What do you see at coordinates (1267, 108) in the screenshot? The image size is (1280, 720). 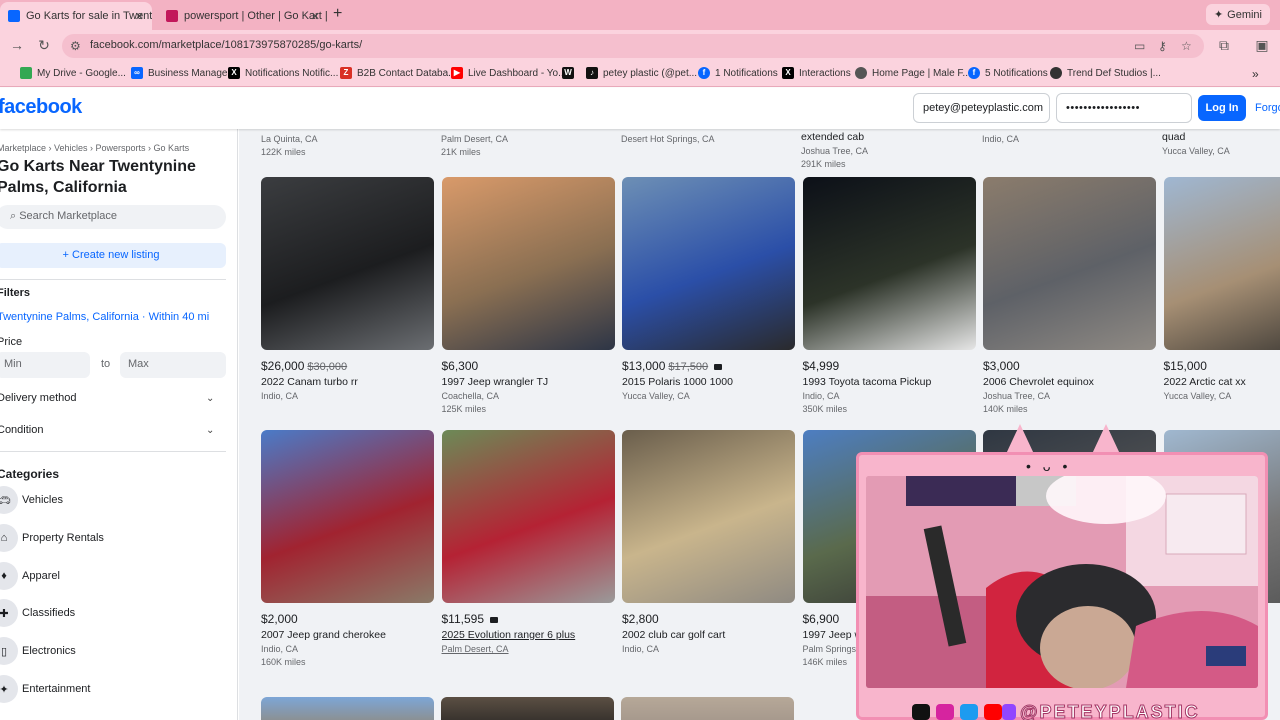 I see `forgot-password-link: Forgo` at bounding box center [1267, 108].